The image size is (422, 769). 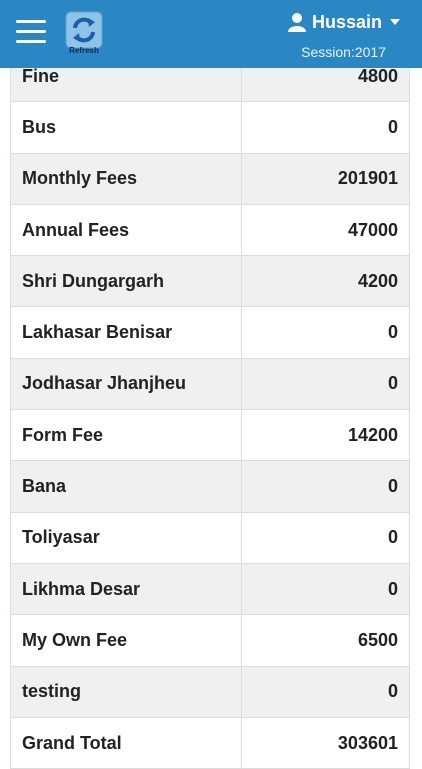 What do you see at coordinates (125, 332) in the screenshot?
I see `fee-name-cell: Lakhasar Benisar` at bounding box center [125, 332].